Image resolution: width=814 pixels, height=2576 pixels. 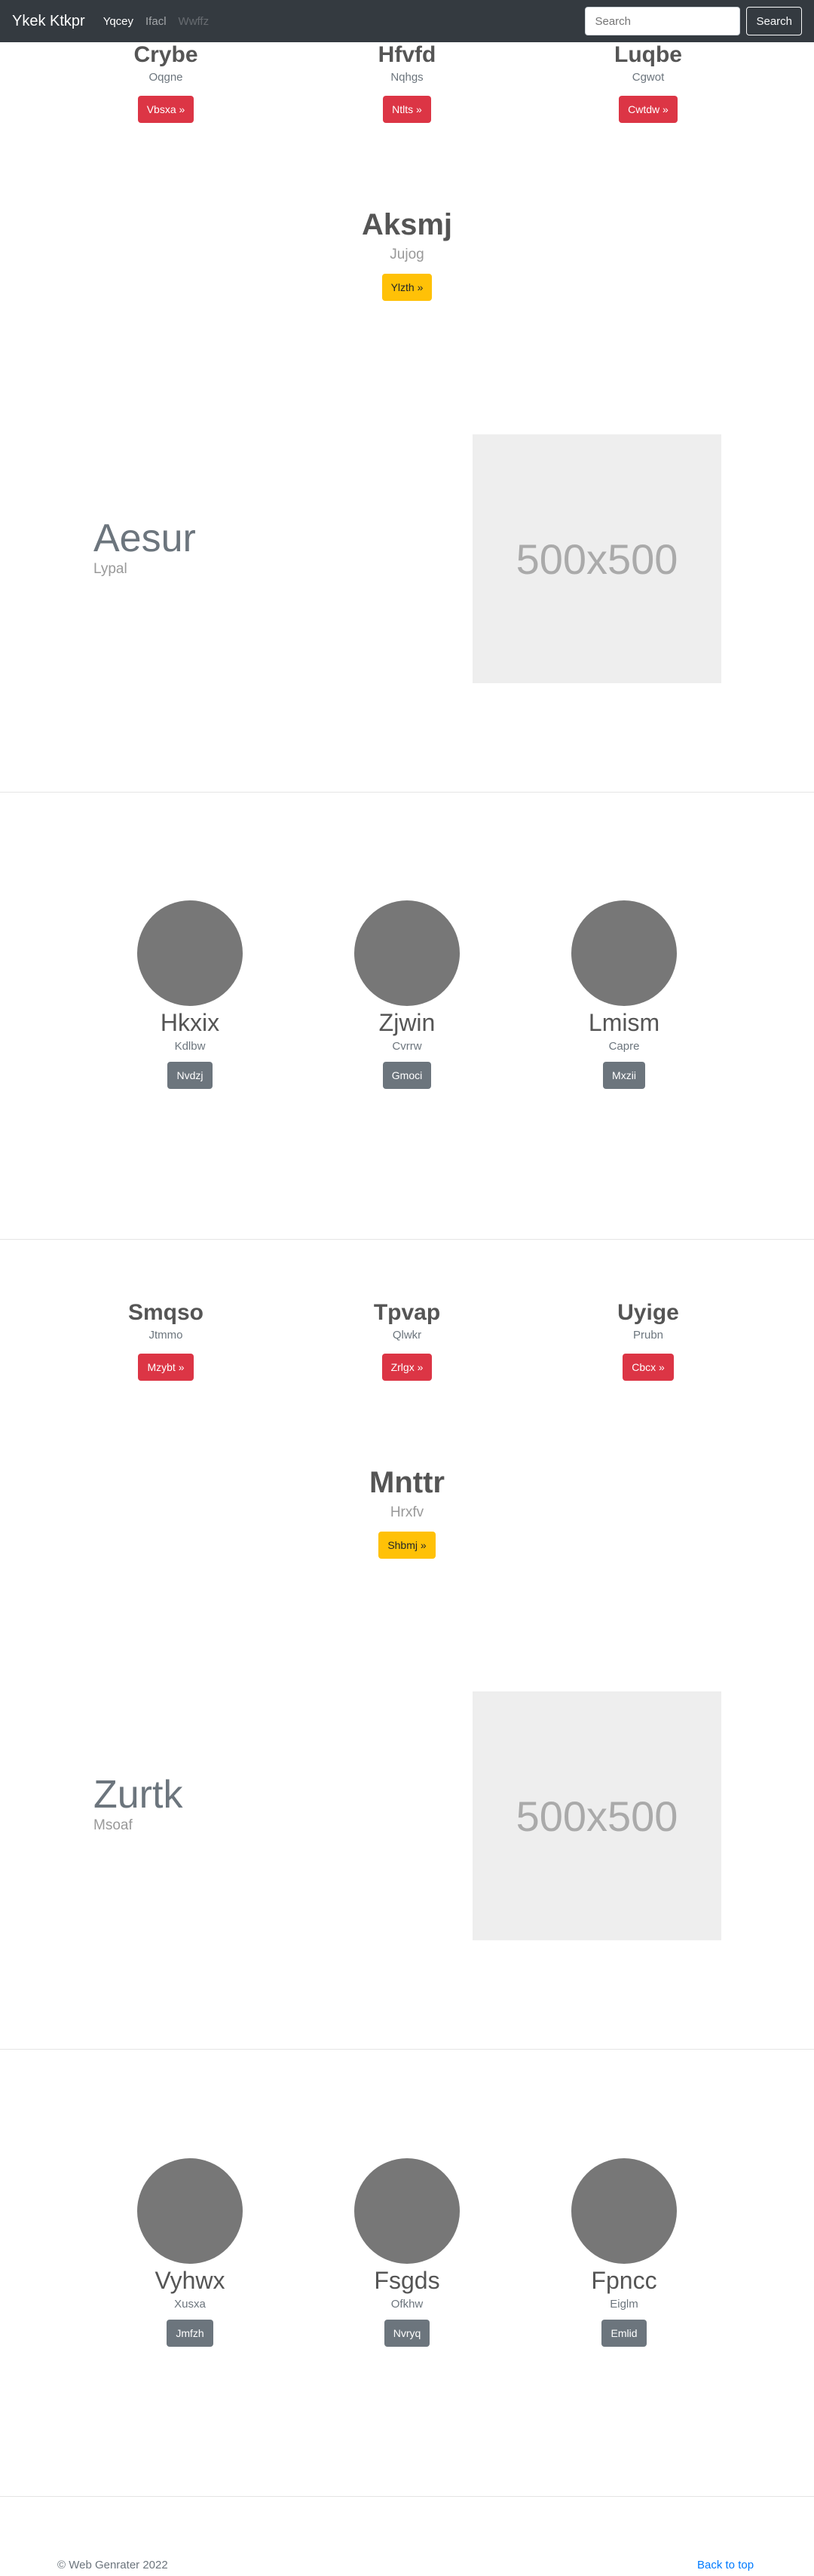 I want to click on circle-card-6: Fpncc Eiglm Emlid, so click(x=624, y=2252).